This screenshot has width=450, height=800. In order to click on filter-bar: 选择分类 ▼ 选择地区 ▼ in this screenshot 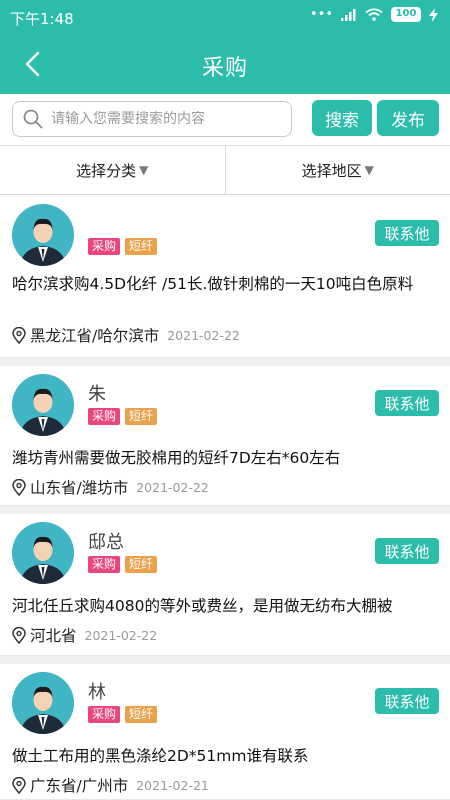, I will do `click(225, 170)`.